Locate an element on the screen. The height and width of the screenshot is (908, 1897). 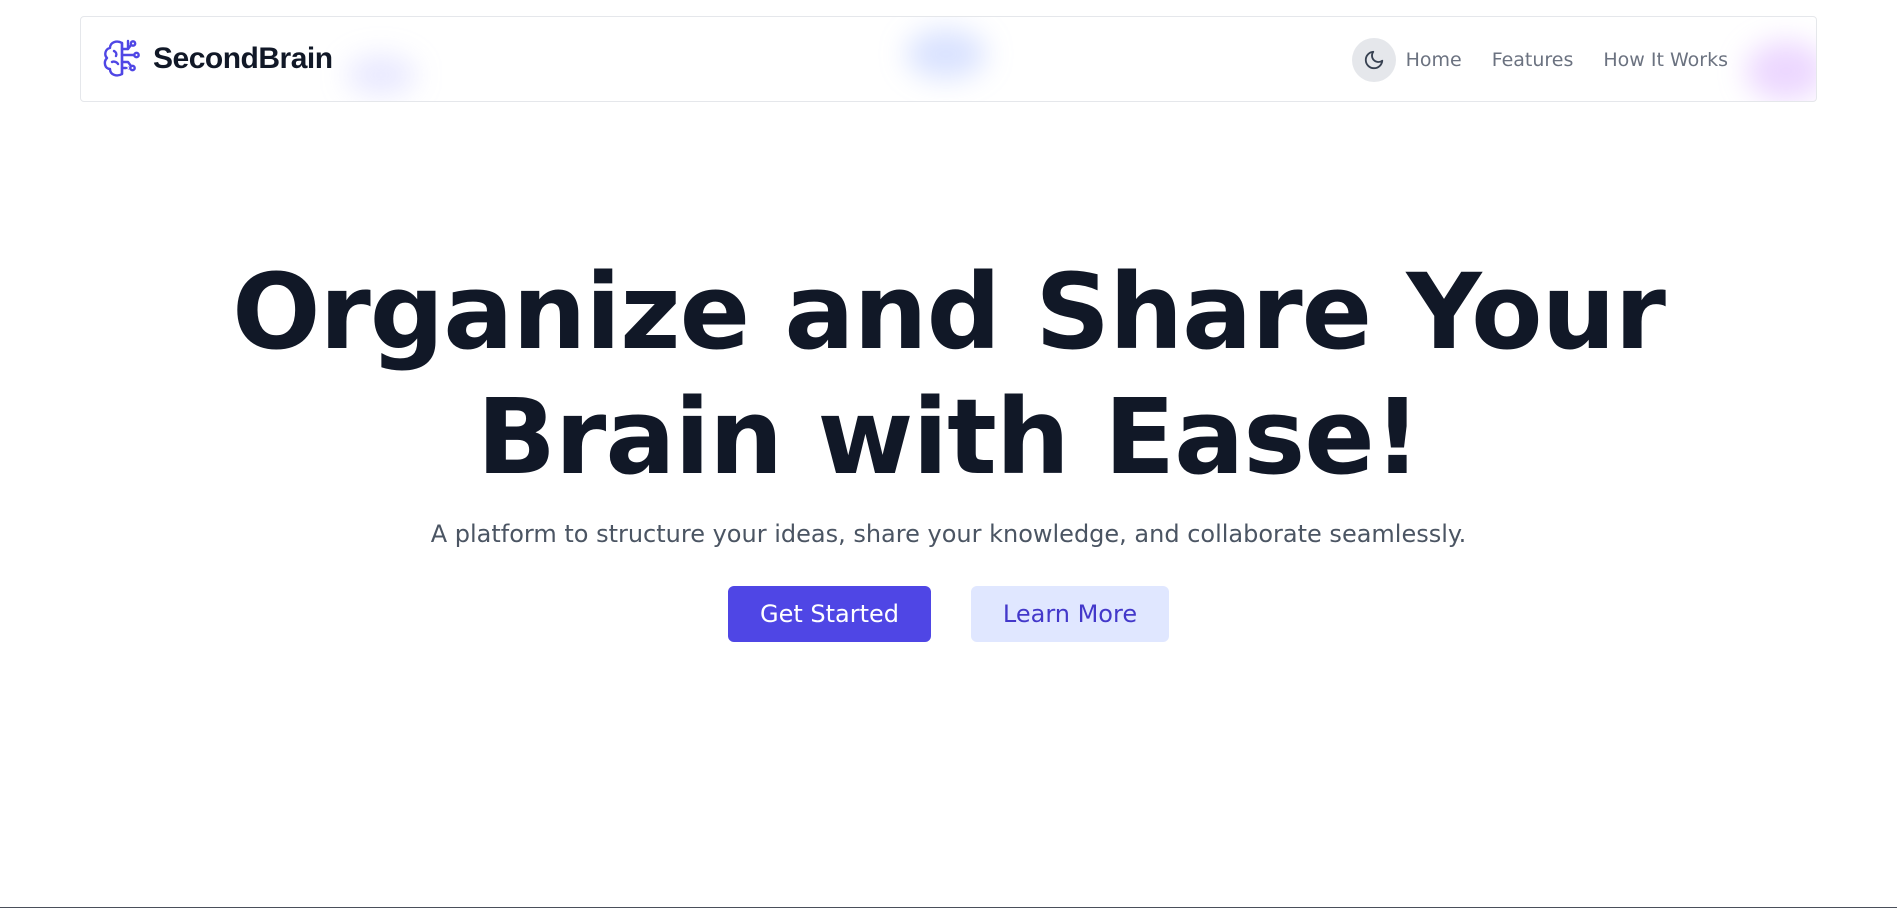
brand-logo: SecondBrain is located at coordinates (217, 59).